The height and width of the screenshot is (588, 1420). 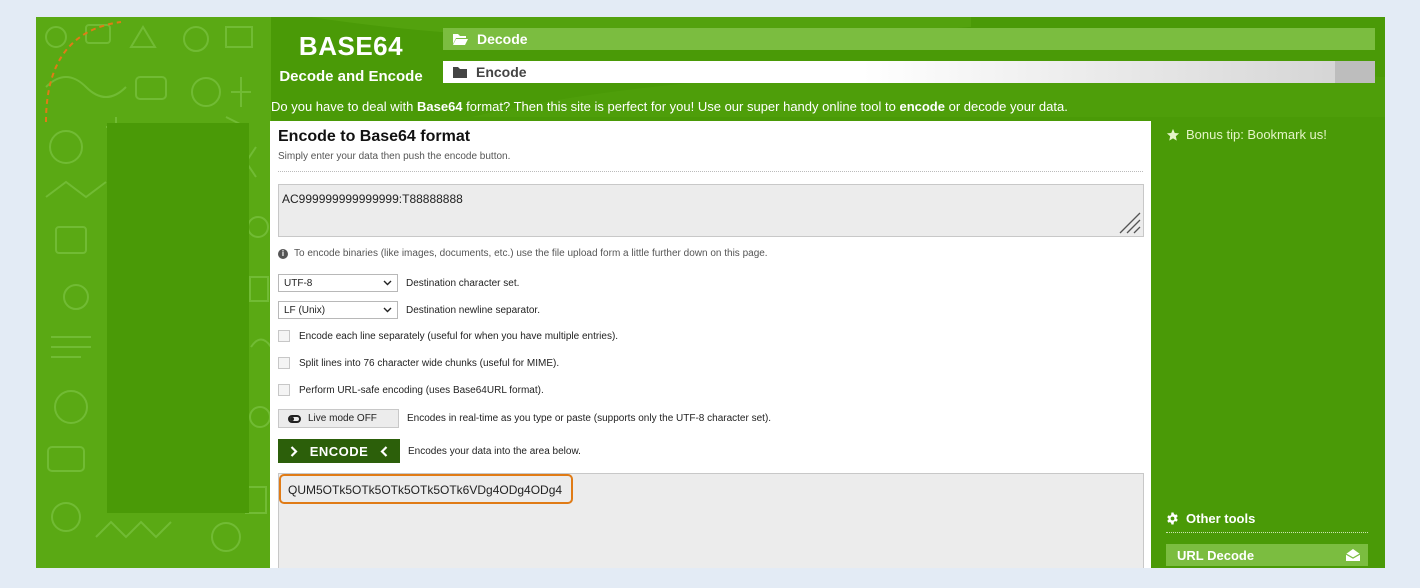 I want to click on newline-select: LF (Unix), so click(x=338, y=310).